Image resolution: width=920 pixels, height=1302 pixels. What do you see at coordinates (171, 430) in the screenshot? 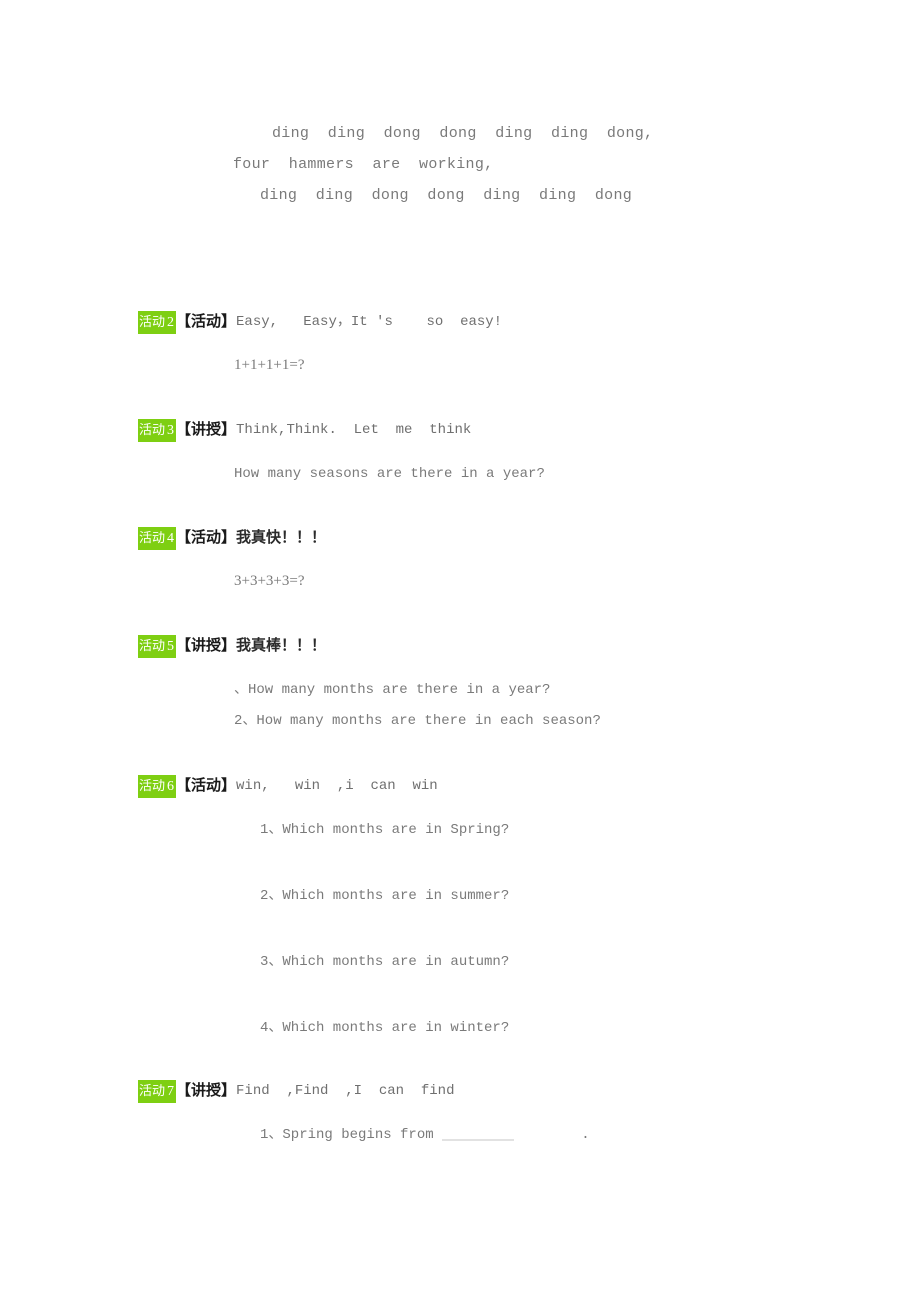
I see `activity-number: 3` at bounding box center [171, 430].